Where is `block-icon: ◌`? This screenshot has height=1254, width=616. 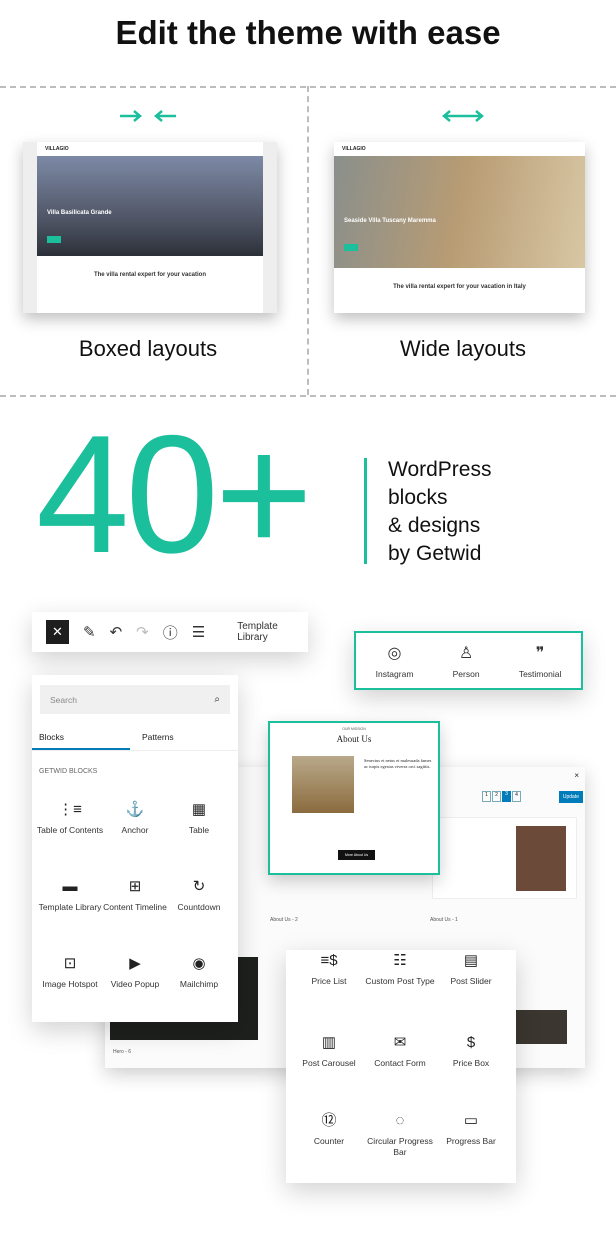 block-icon: ◌ is located at coordinates (400, 1120).